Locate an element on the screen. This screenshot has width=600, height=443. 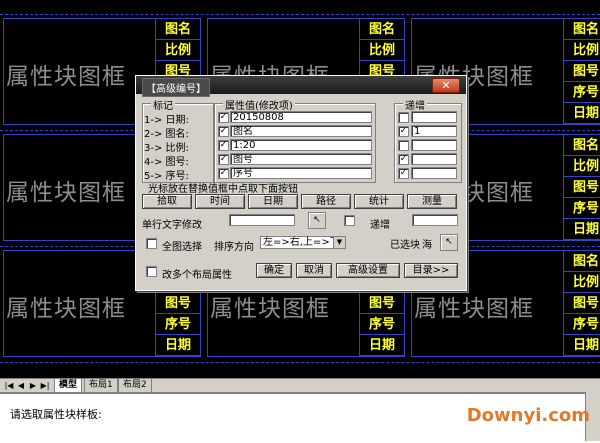
increment-group-title: 递增 is located at coordinates (415, 104).